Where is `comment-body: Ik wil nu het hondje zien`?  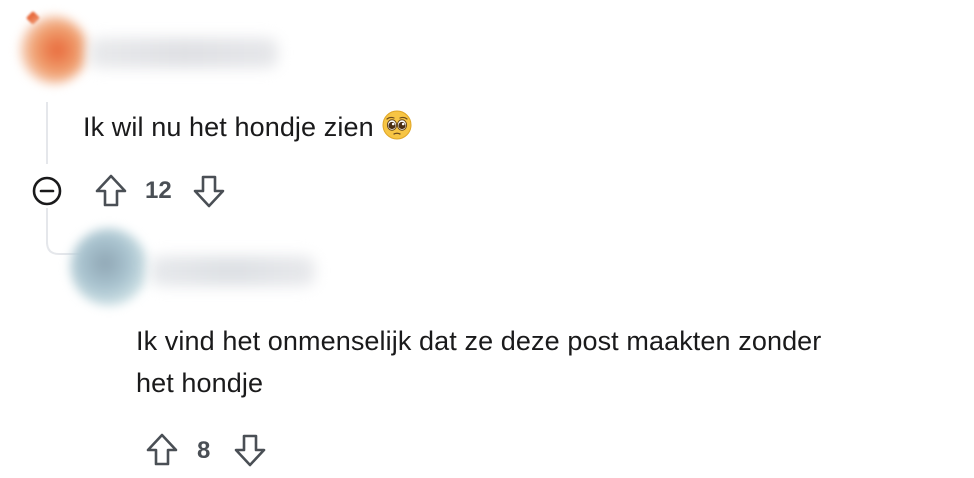 comment-body: Ik wil nu het hondje zien is located at coordinates (247, 129).